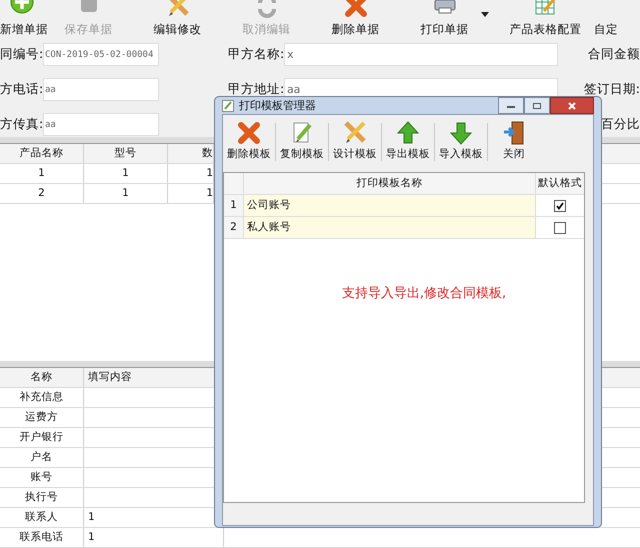  What do you see at coordinates (408, 154) in the screenshot?
I see `toolbar-button: 导出模板` at bounding box center [408, 154].